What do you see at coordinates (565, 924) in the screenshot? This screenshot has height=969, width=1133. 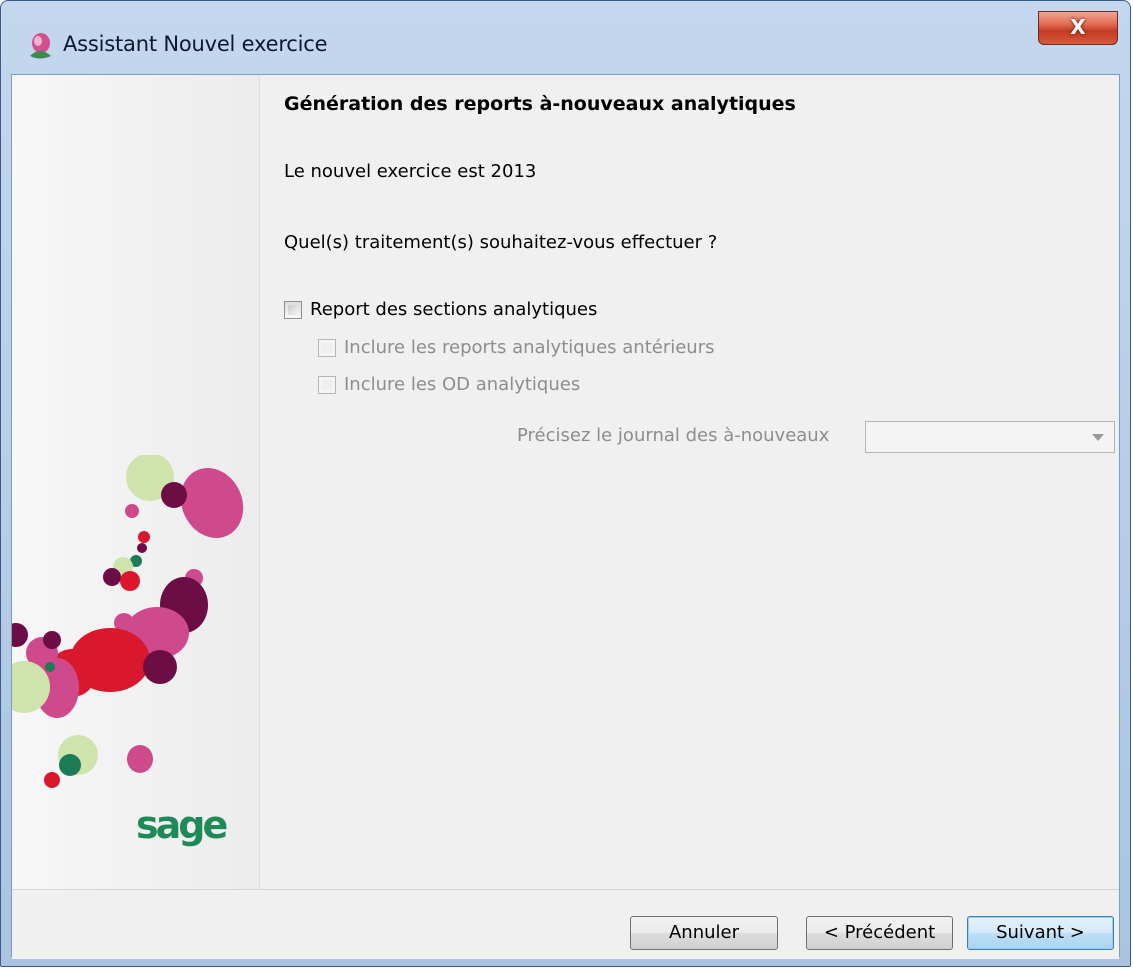 I see `wizard-footer: Annuler < Précédent Suivant >` at bounding box center [565, 924].